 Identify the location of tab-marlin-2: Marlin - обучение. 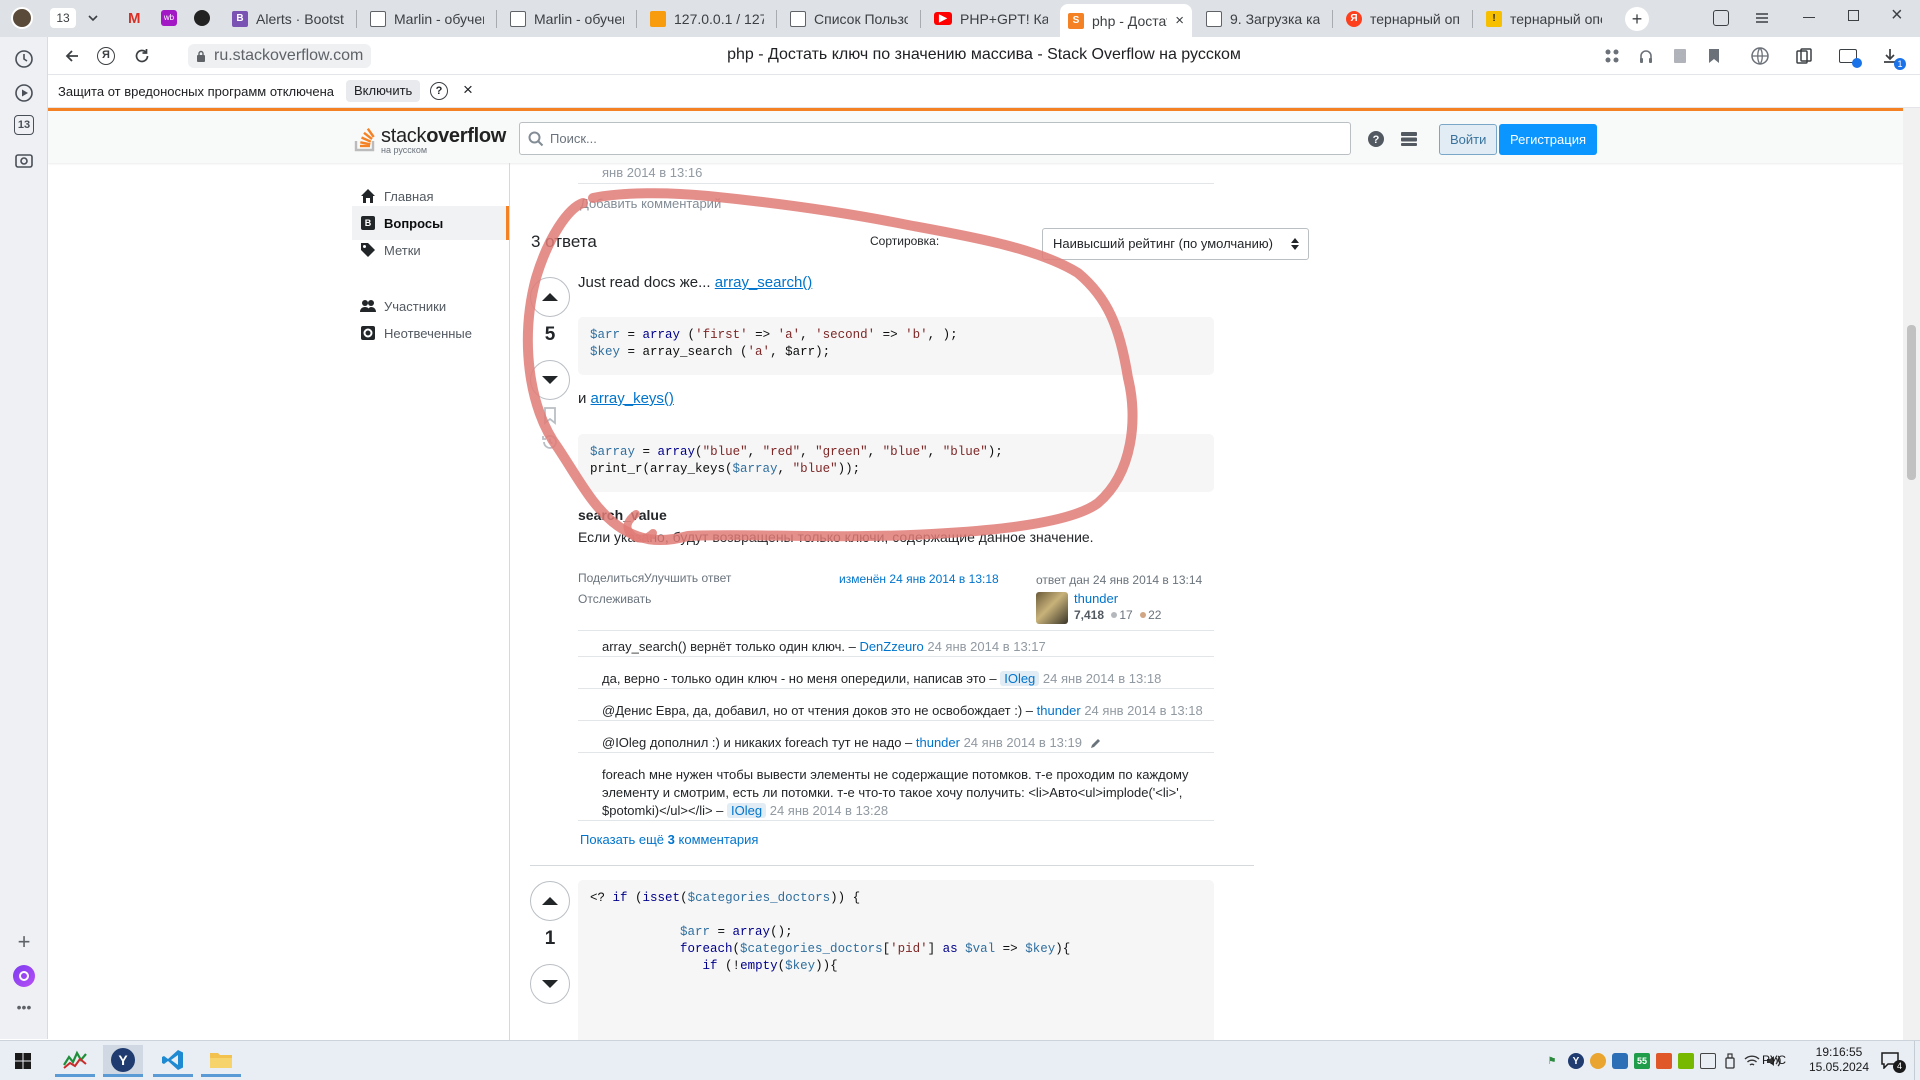
(567, 18).